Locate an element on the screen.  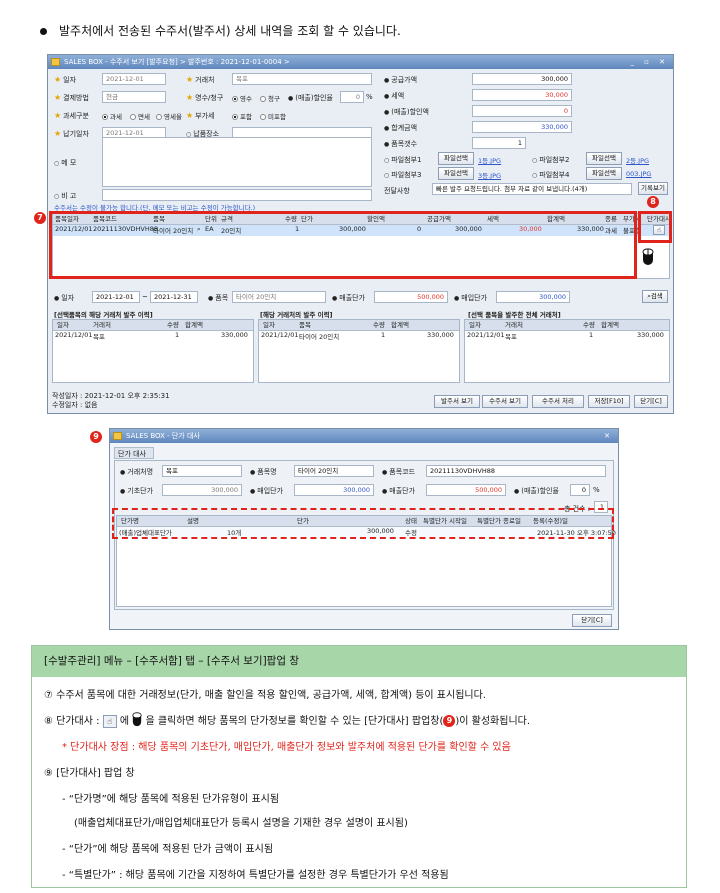
discount-rate-unit: % is located at coordinates (369, 97).